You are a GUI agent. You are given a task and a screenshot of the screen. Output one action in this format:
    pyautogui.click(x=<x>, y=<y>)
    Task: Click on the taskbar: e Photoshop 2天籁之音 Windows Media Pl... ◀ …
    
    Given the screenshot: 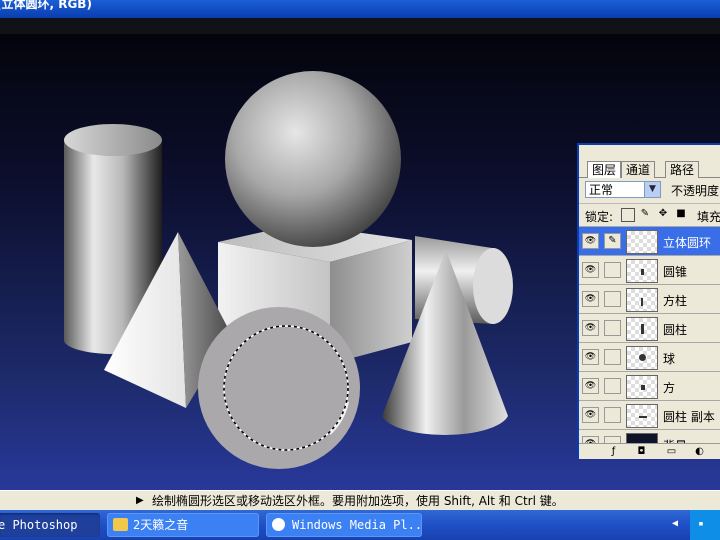 What is the action you would take?
    pyautogui.click(x=360, y=525)
    